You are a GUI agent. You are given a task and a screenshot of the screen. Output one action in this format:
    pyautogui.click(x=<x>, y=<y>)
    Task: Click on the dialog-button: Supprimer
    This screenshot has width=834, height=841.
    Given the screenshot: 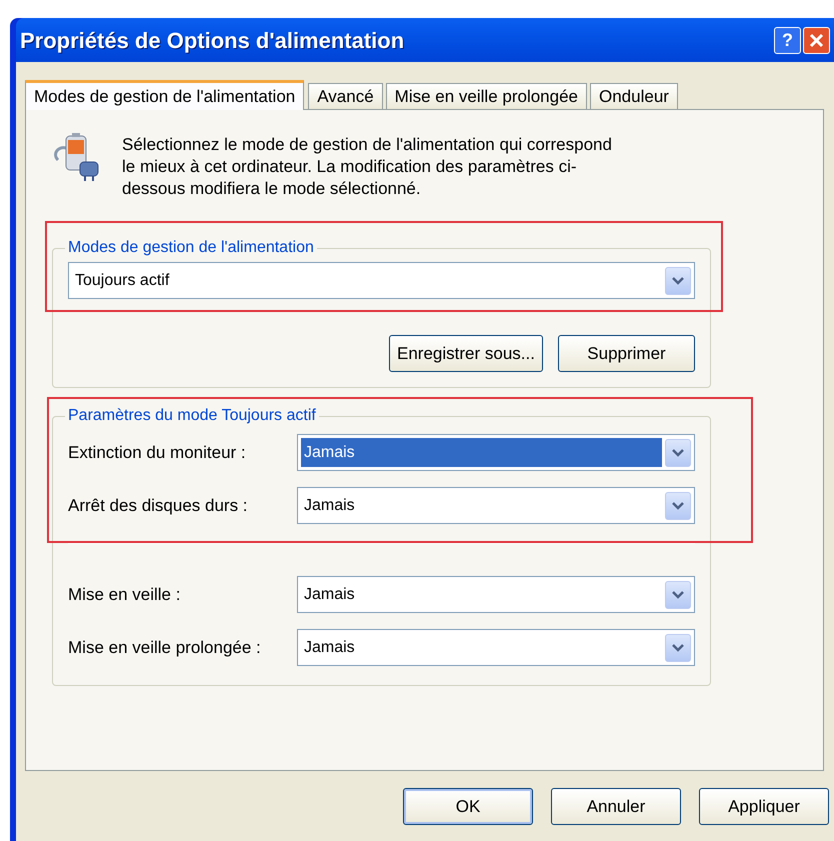 What is the action you would take?
    pyautogui.click(x=626, y=353)
    